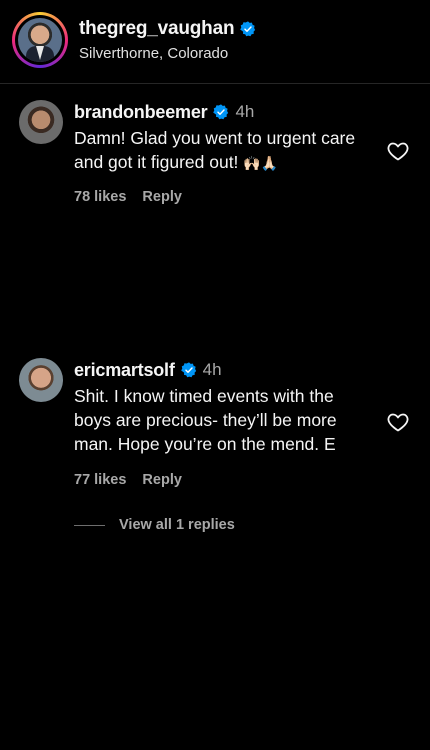 The image size is (430, 750). What do you see at coordinates (177, 525) in the screenshot?
I see `view-replies-label: View all 1 replies` at bounding box center [177, 525].